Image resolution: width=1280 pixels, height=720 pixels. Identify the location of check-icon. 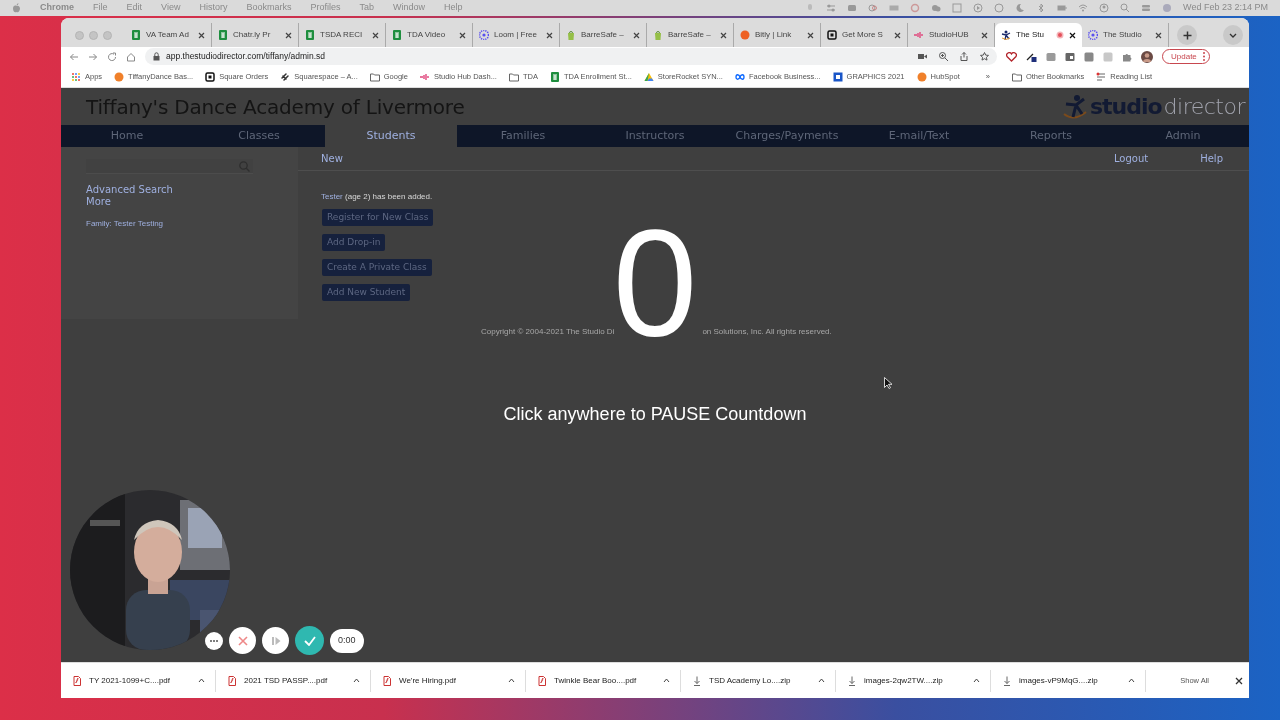
(309, 640).